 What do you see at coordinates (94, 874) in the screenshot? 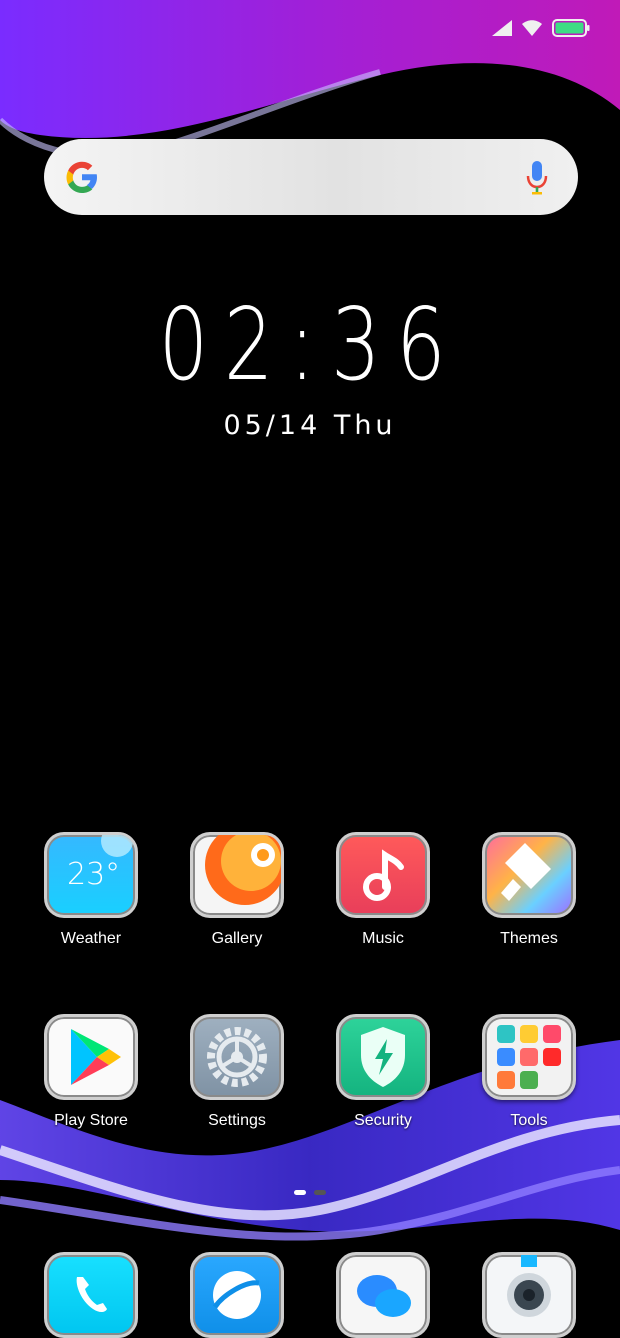
I see `weather-temp: 23°` at bounding box center [94, 874].